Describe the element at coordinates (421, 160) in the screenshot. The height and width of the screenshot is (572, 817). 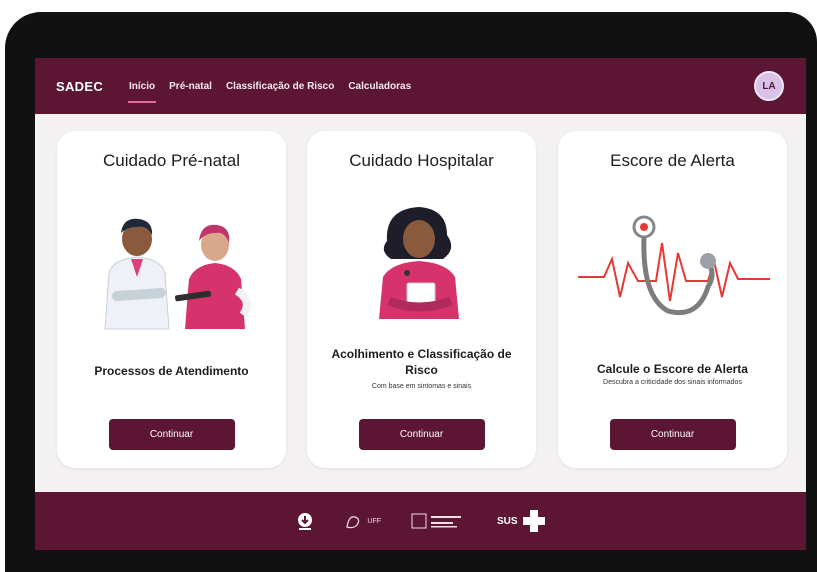
I see `card-title: Cuidado Hospitalar` at that location.